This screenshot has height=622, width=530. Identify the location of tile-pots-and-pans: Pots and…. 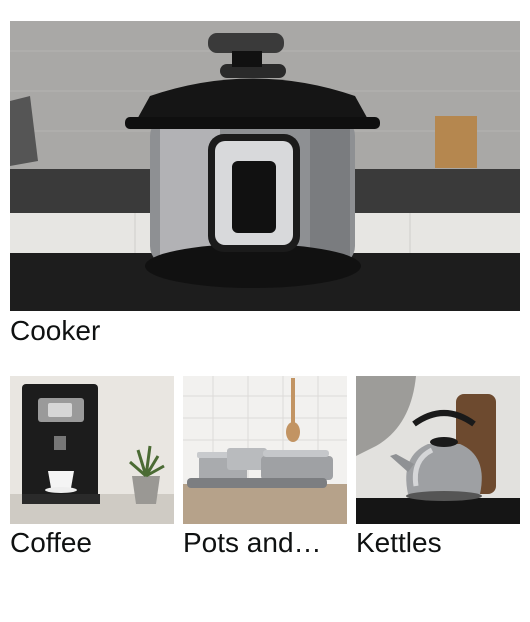
(265, 471).